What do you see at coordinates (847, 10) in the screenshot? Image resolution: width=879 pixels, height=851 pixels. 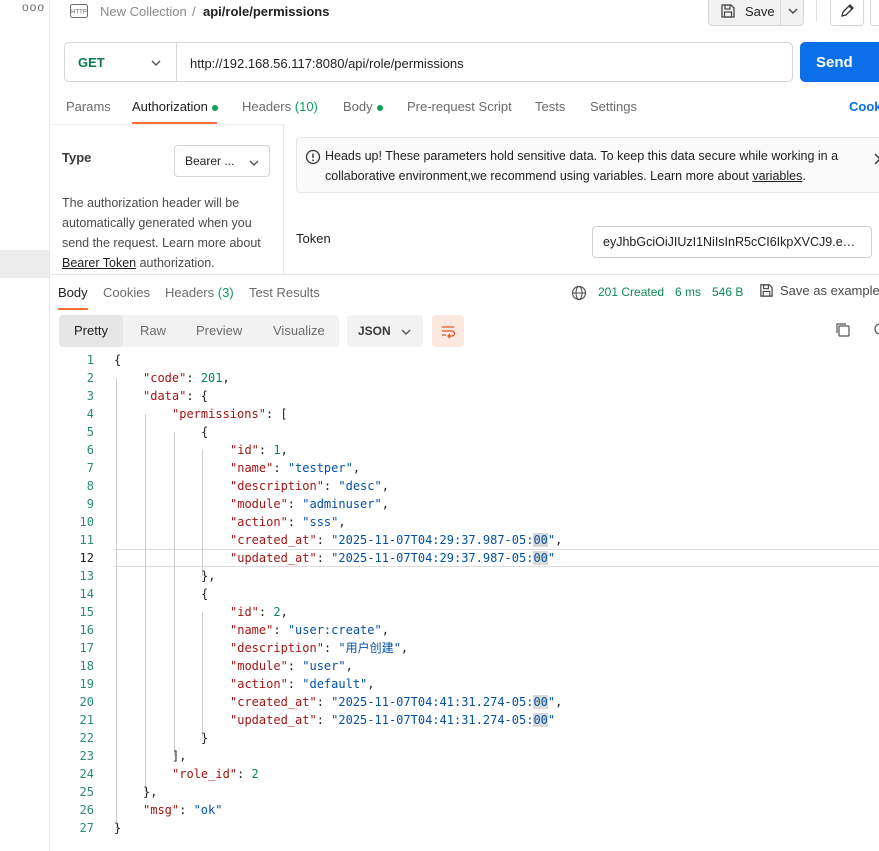 I see `pencil-icon` at bounding box center [847, 10].